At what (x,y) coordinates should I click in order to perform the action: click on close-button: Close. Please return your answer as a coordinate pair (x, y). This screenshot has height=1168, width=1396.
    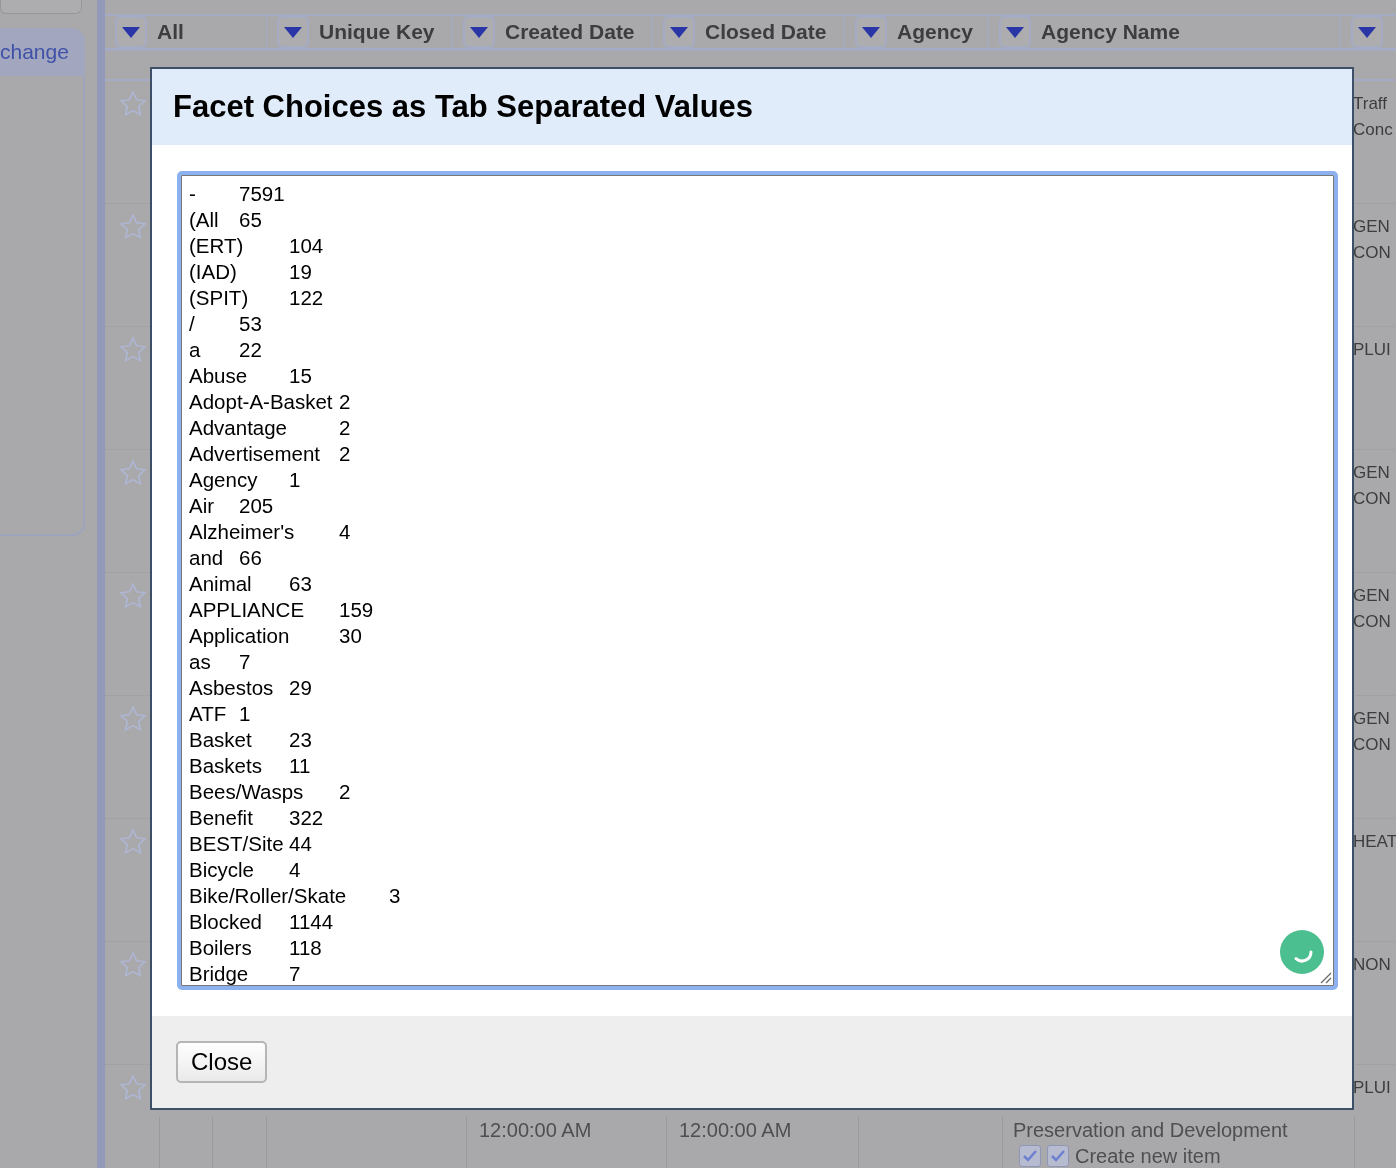
    Looking at the image, I should click on (222, 1062).